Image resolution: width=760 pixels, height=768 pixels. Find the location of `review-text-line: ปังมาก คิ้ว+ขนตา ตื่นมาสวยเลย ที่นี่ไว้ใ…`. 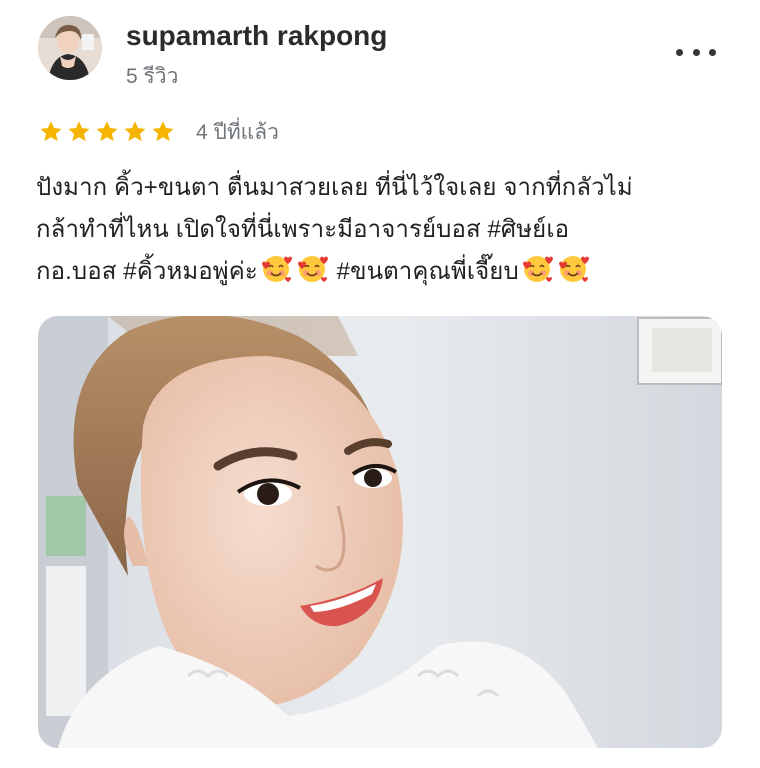

review-text-line: ปังมาก คิ้ว+ขนตา ตื่นมาสวยเลย ที่นี่ไว้ใ… is located at coordinates (334, 187).